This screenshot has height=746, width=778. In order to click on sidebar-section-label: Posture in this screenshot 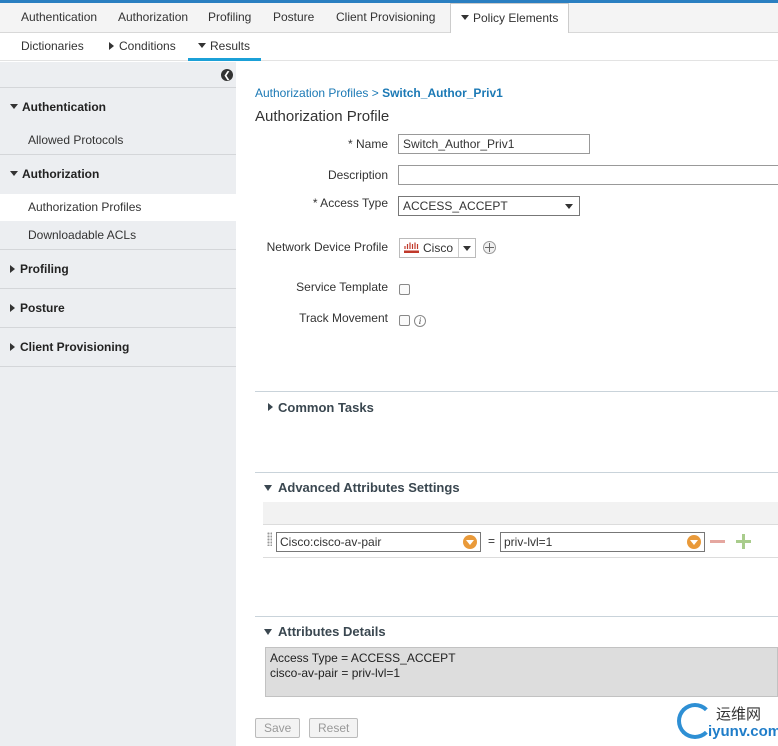, I will do `click(42, 308)`.